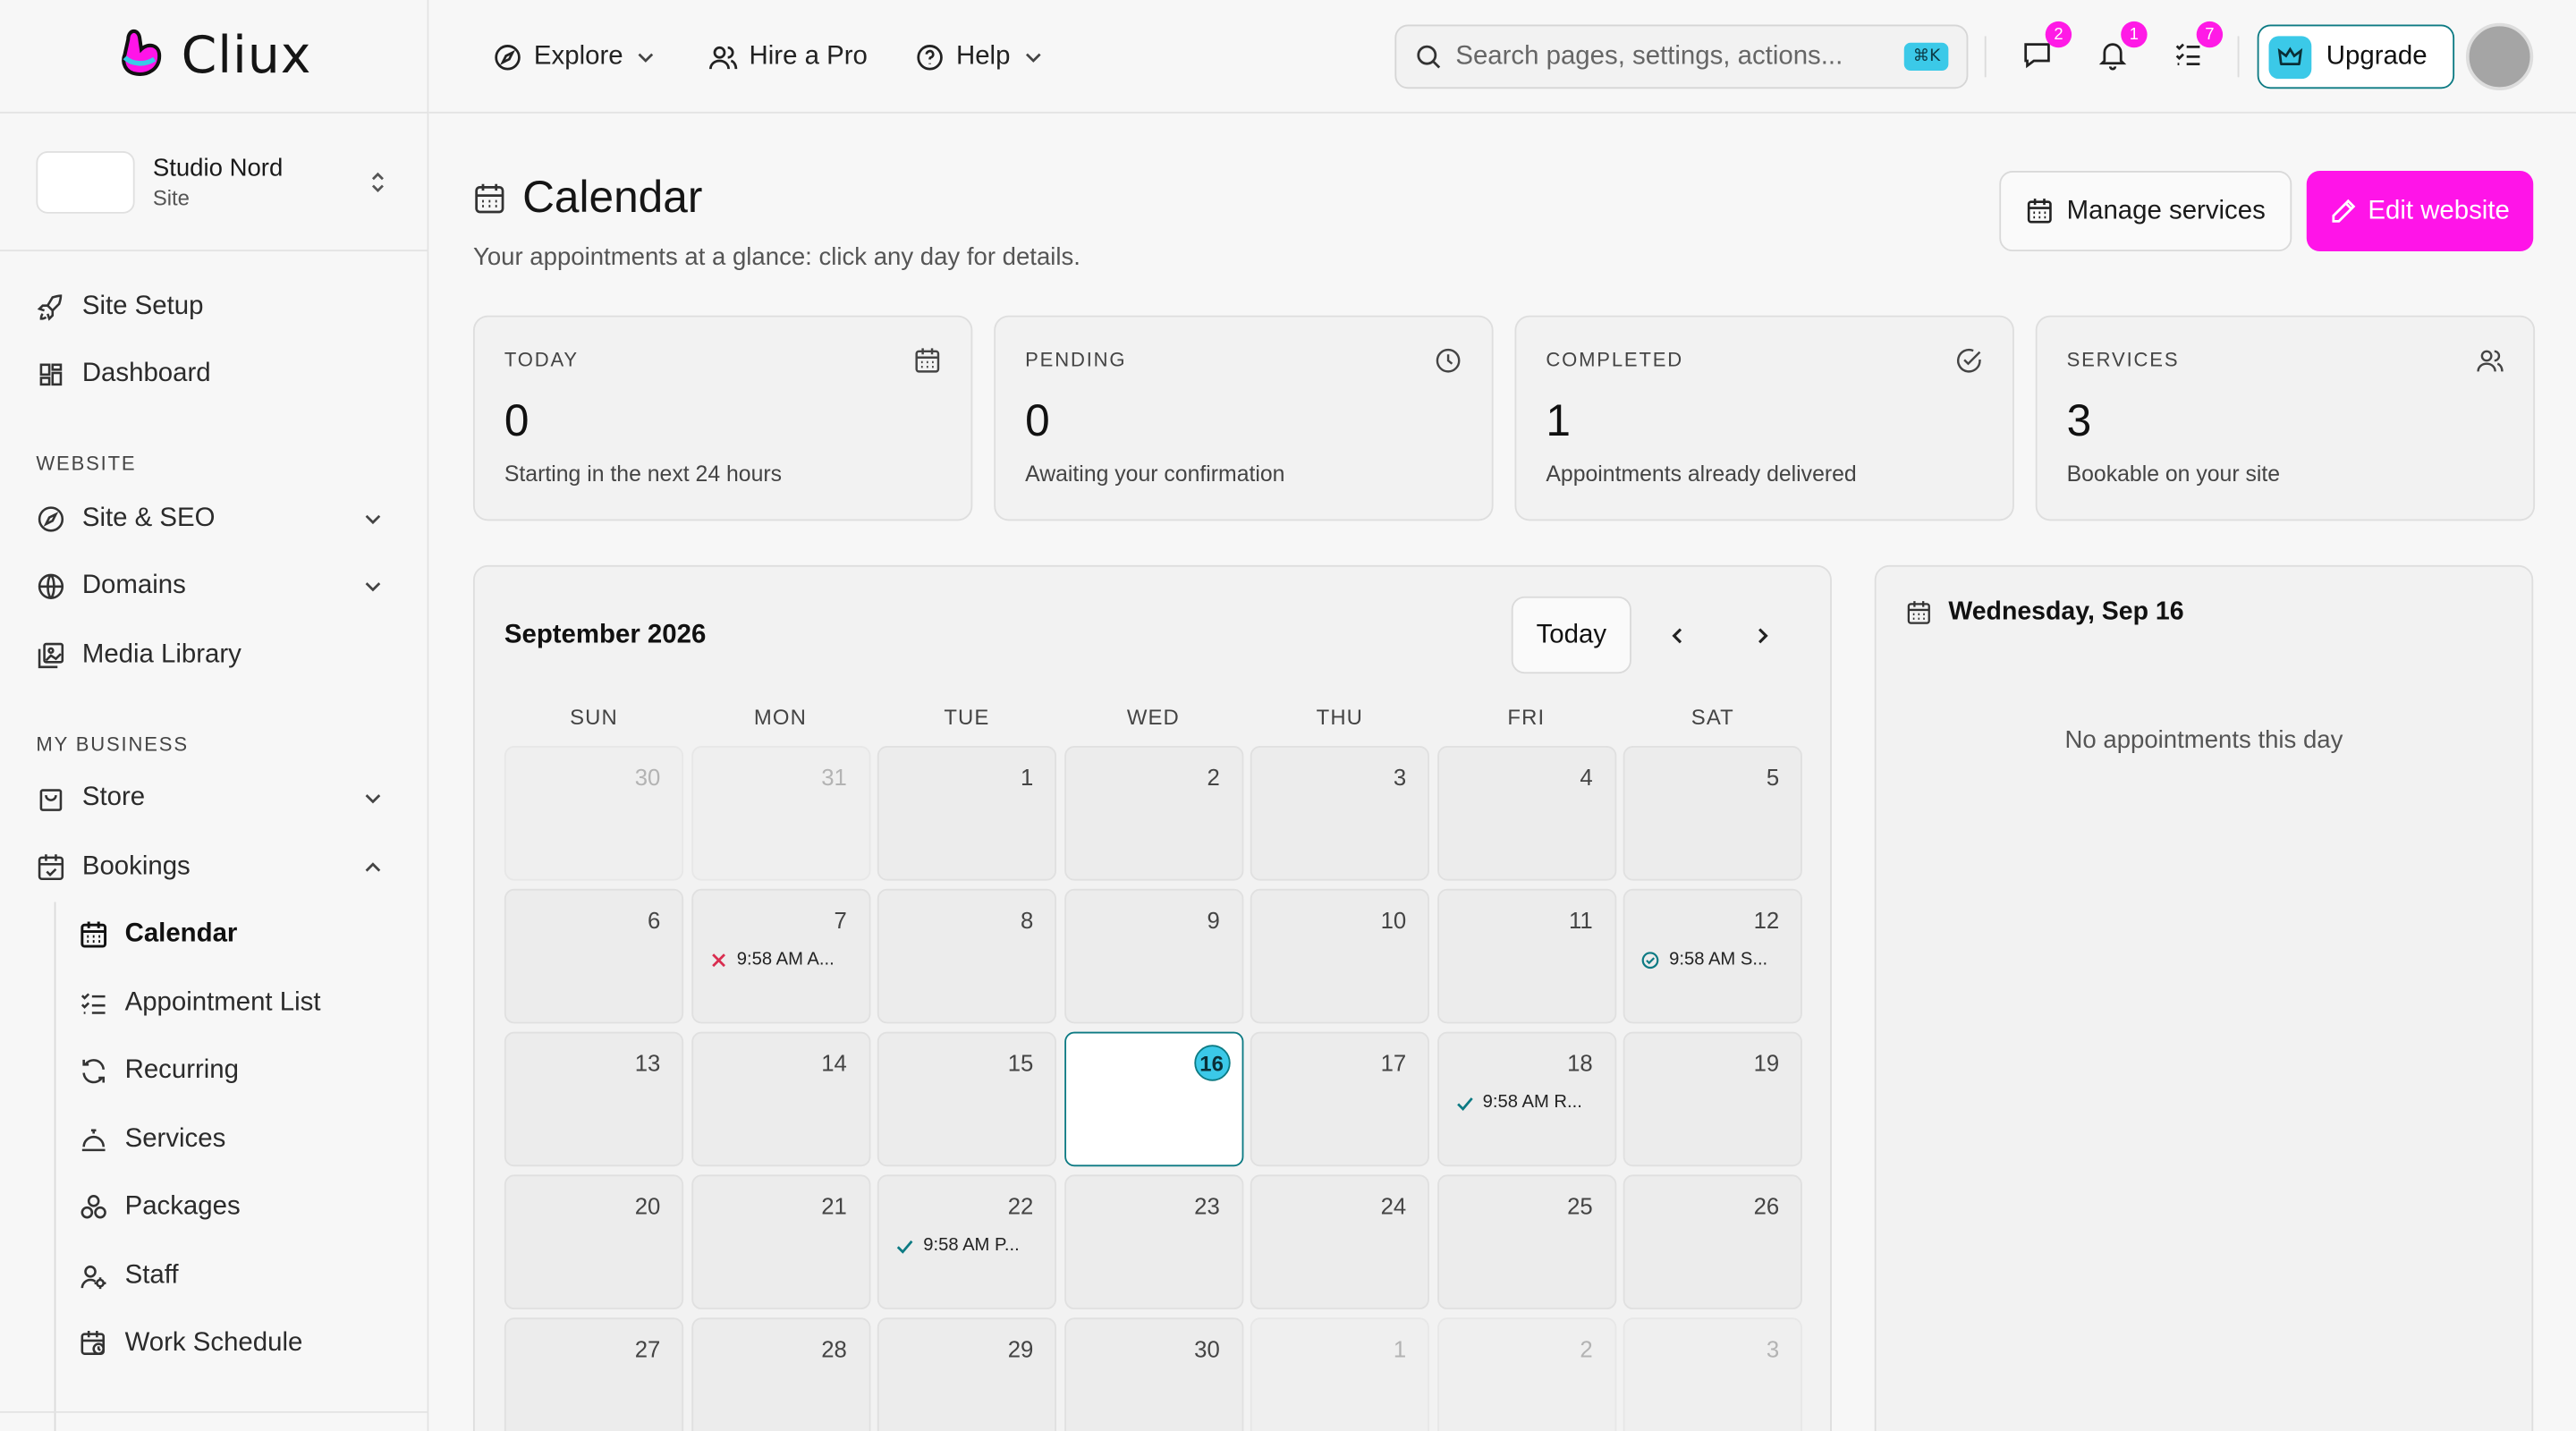  I want to click on sidebar-item-dashboard: Dashboard, so click(214, 375).